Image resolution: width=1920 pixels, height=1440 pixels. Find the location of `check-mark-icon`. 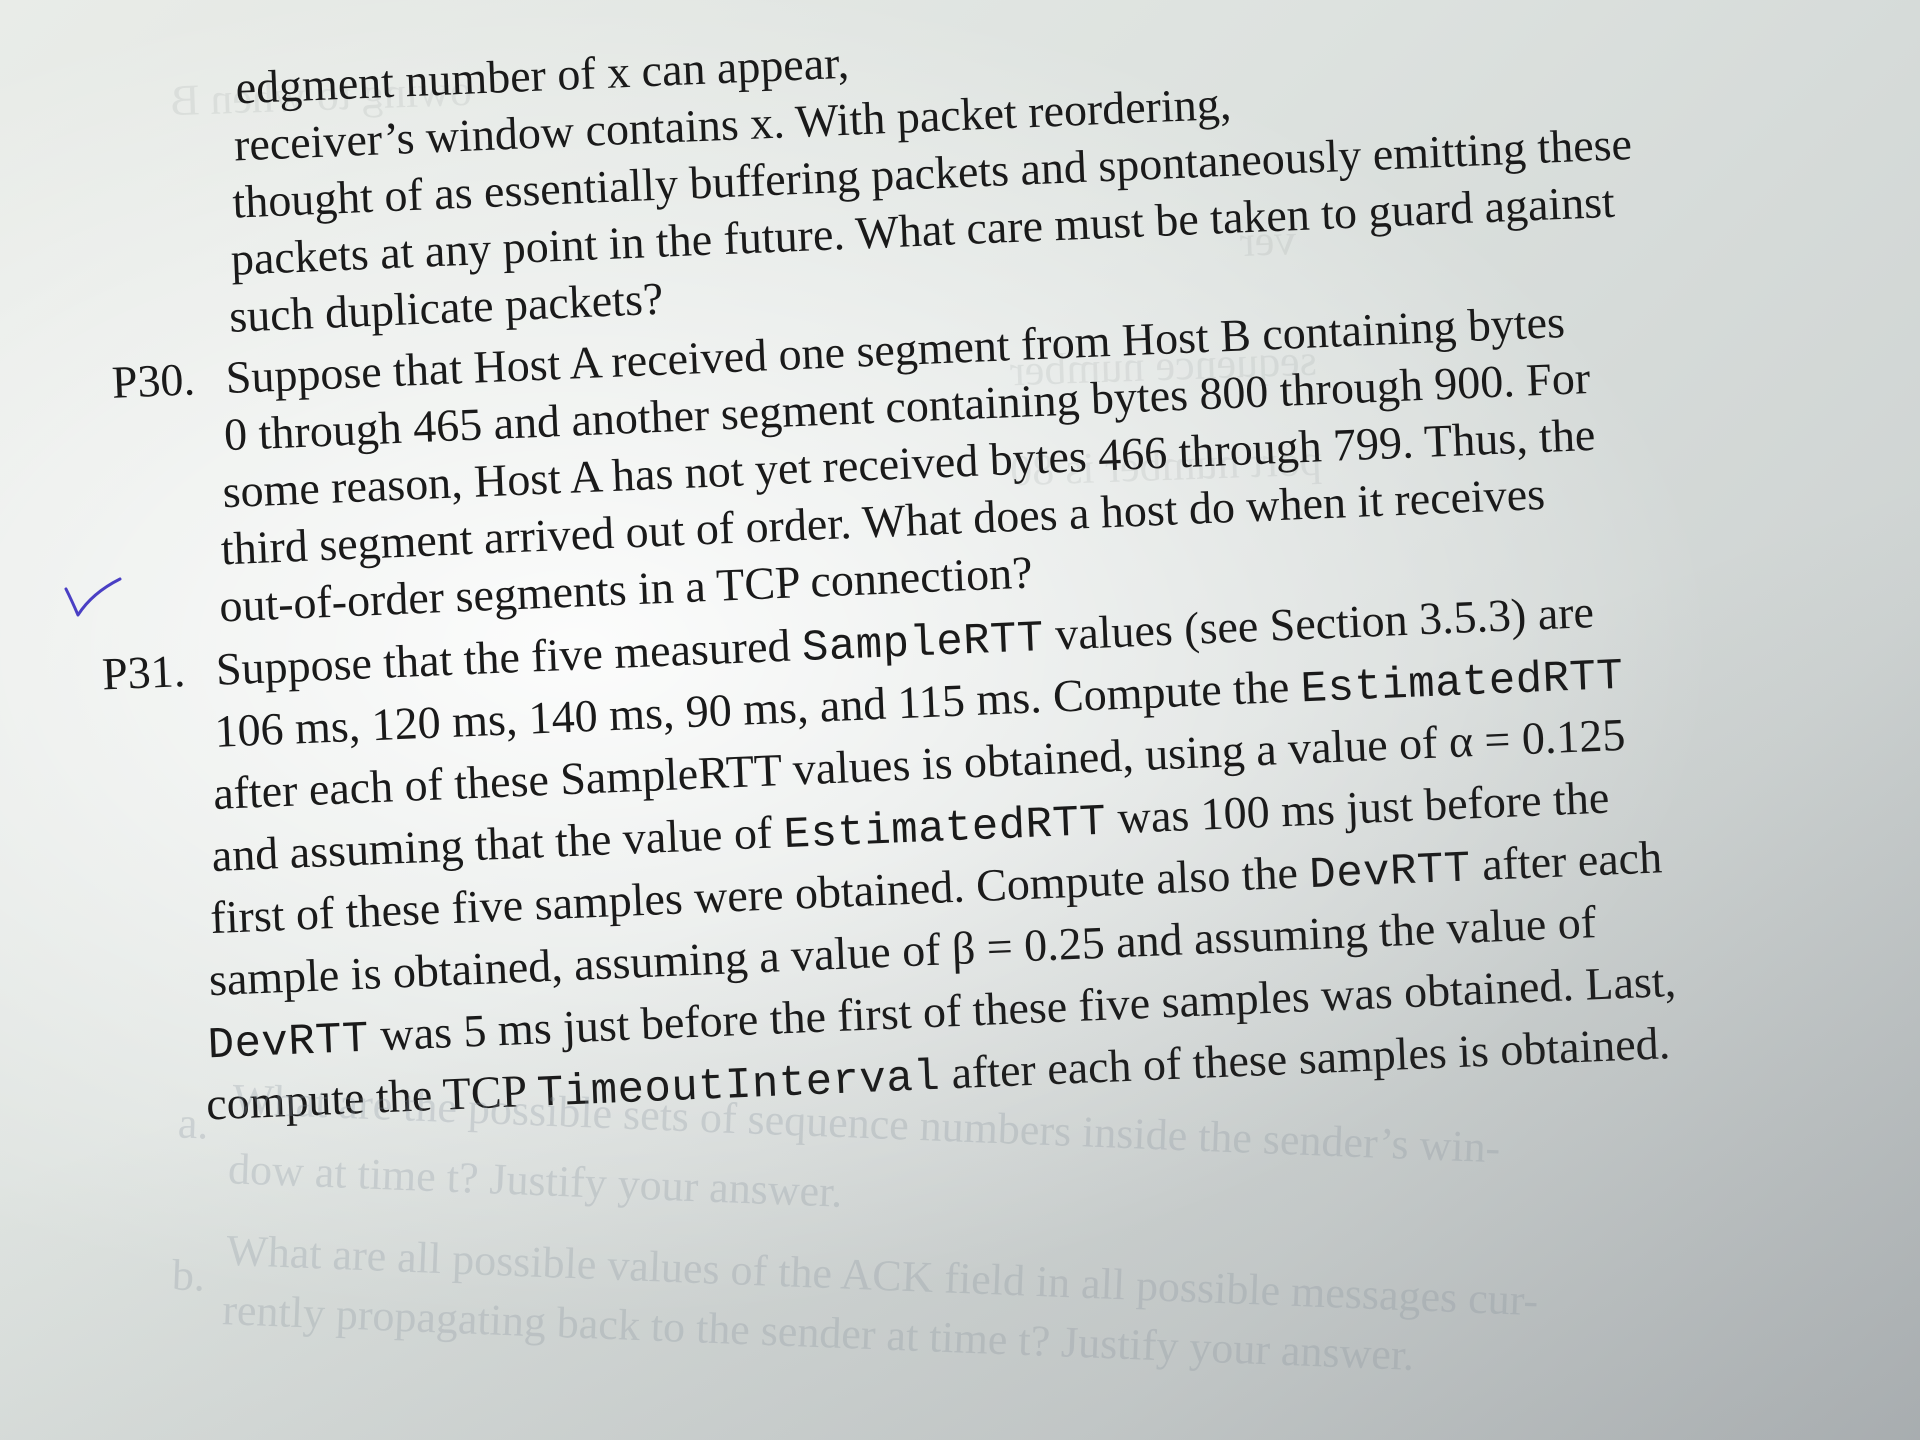

check-mark-icon is located at coordinates (93, 597).